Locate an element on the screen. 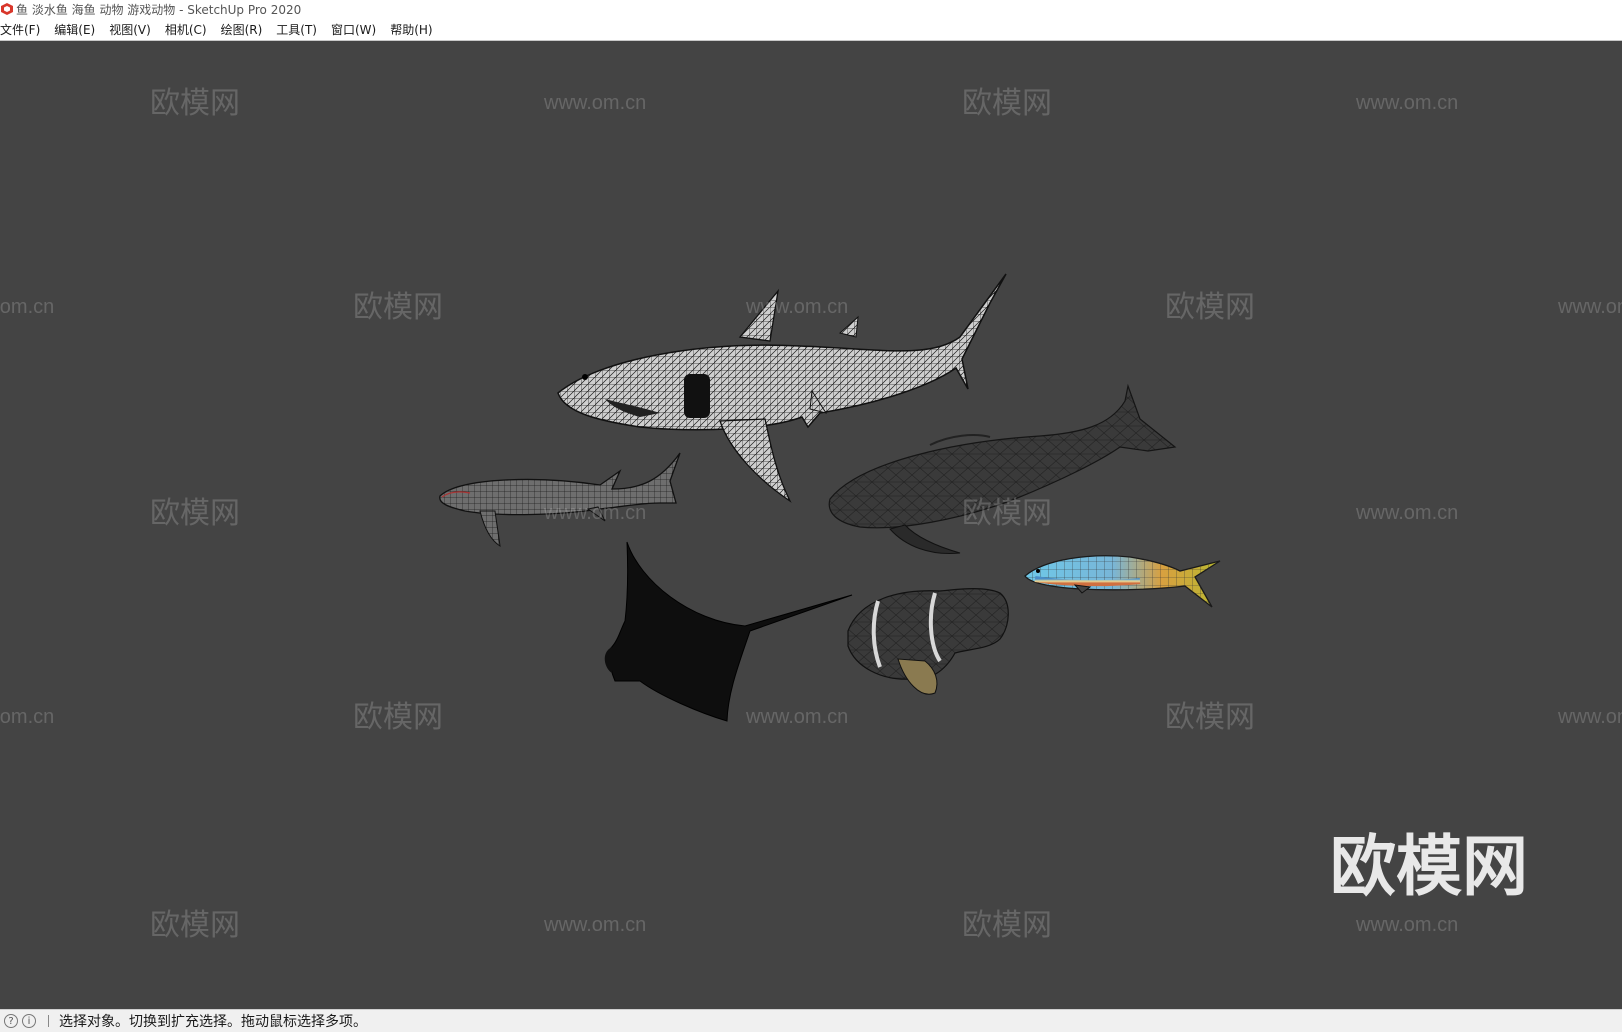  info-icon: i is located at coordinates (29, 1021).